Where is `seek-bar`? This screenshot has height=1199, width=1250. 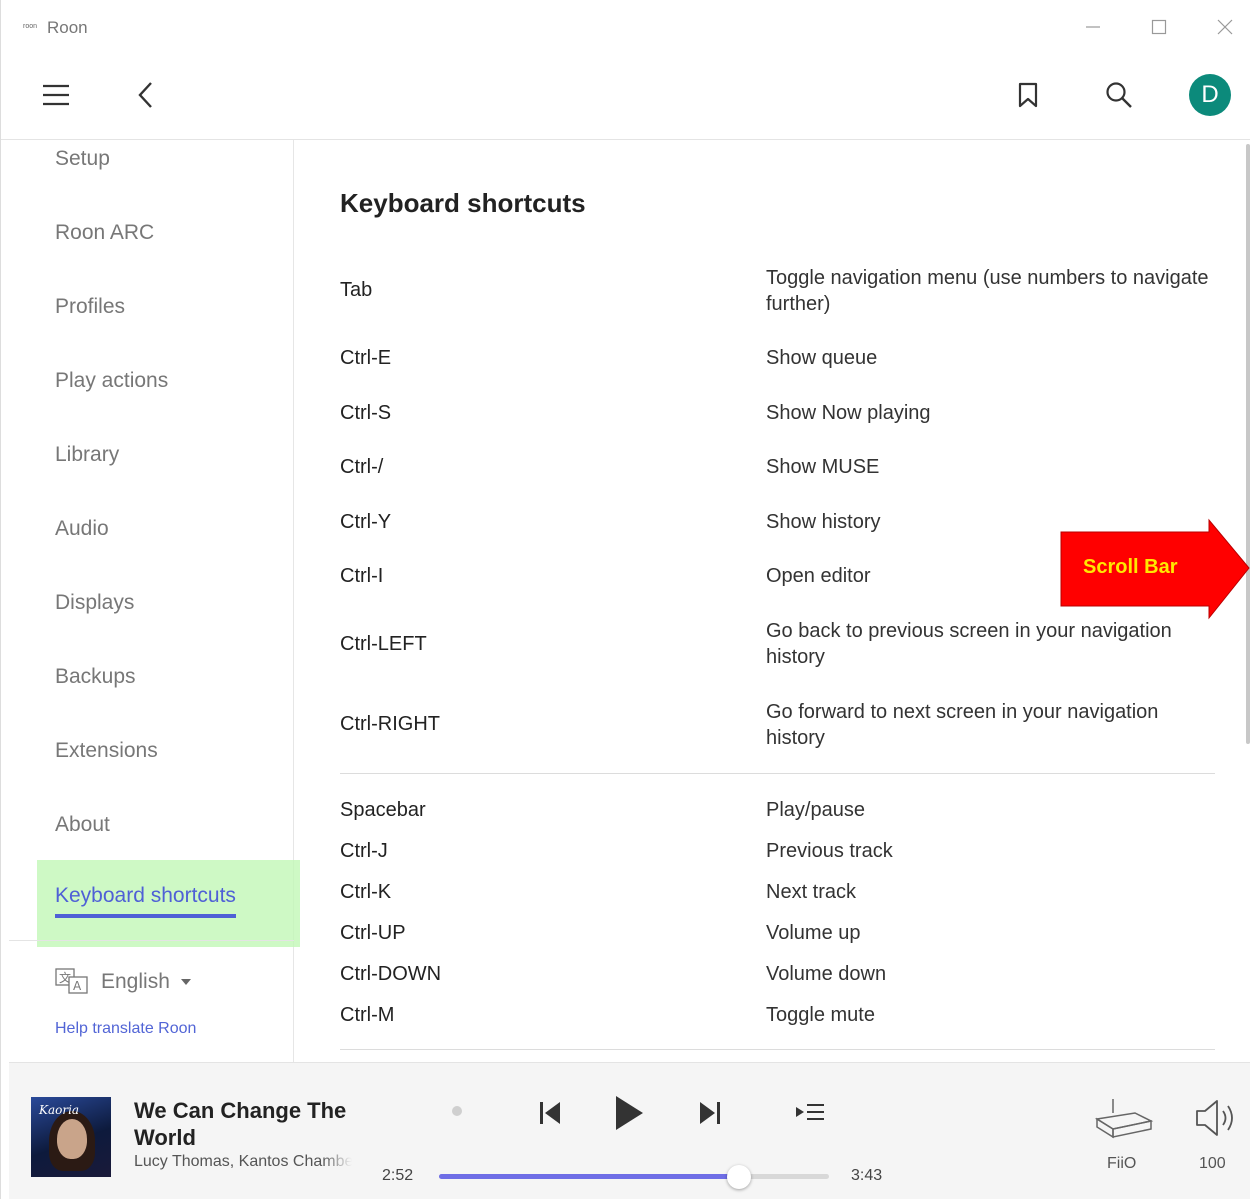
seek-bar is located at coordinates (634, 1177).